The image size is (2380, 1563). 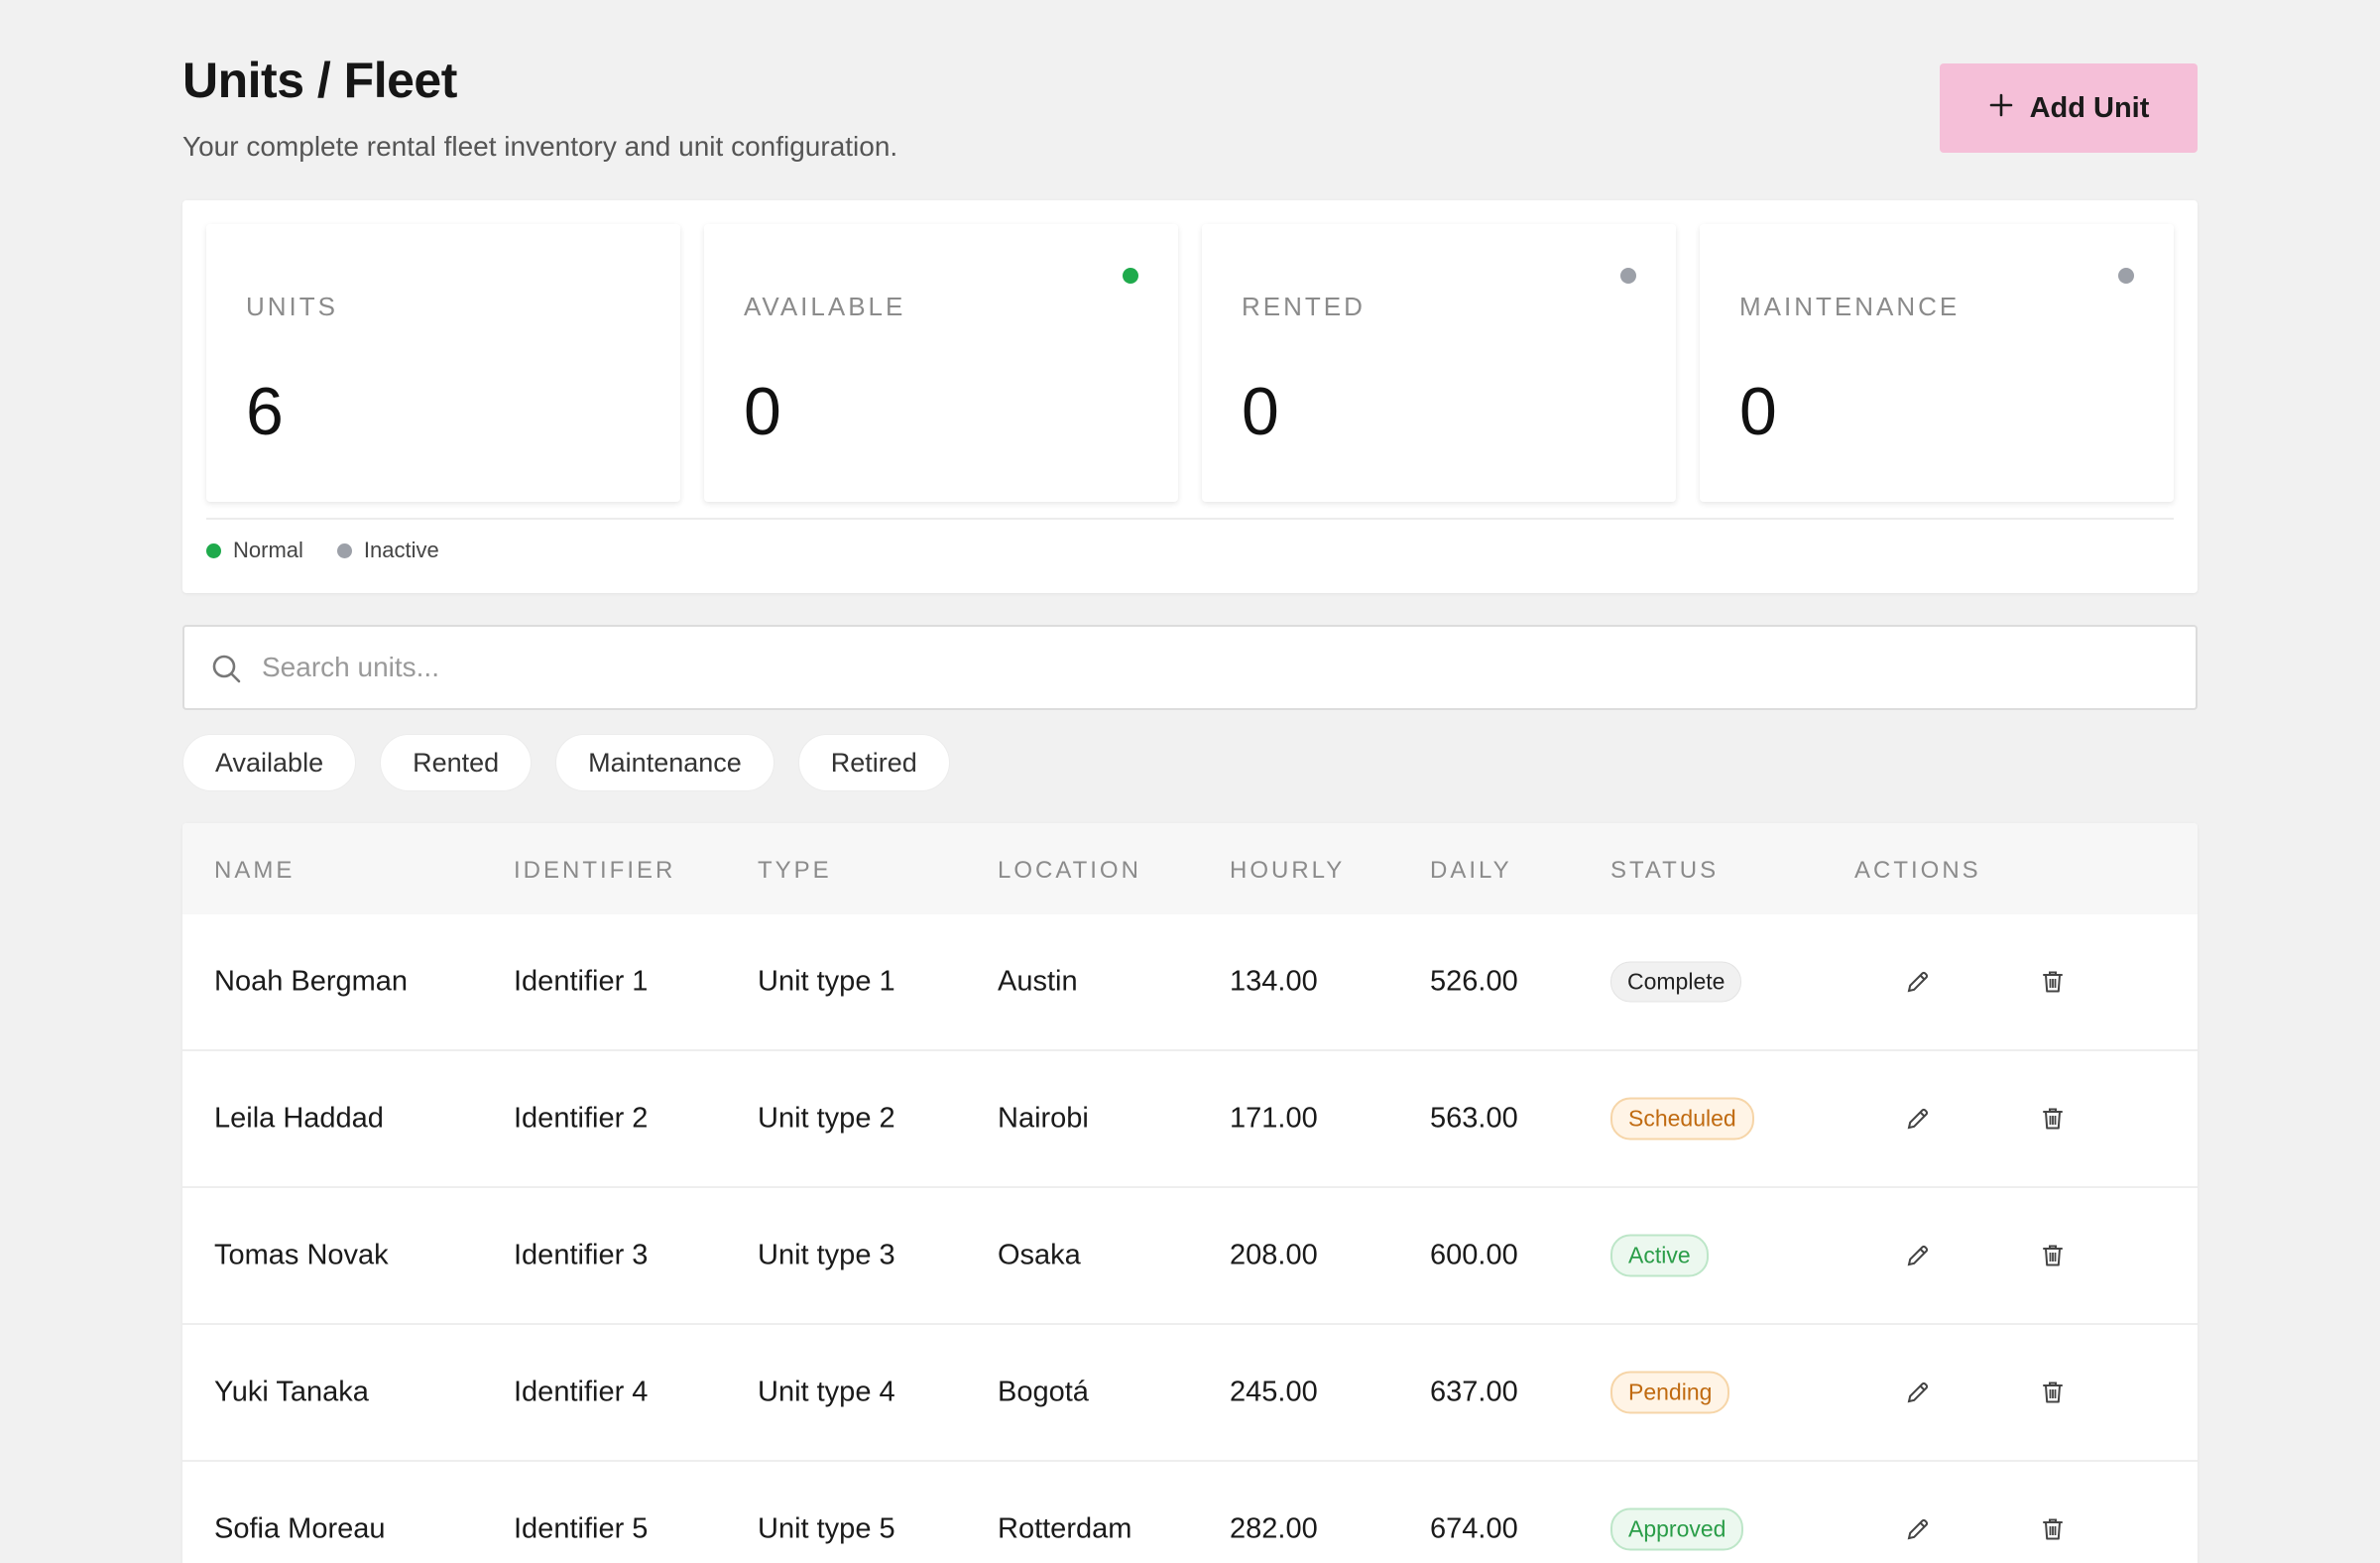 I want to click on add-unit-button: Add Unit, so click(x=2069, y=108).